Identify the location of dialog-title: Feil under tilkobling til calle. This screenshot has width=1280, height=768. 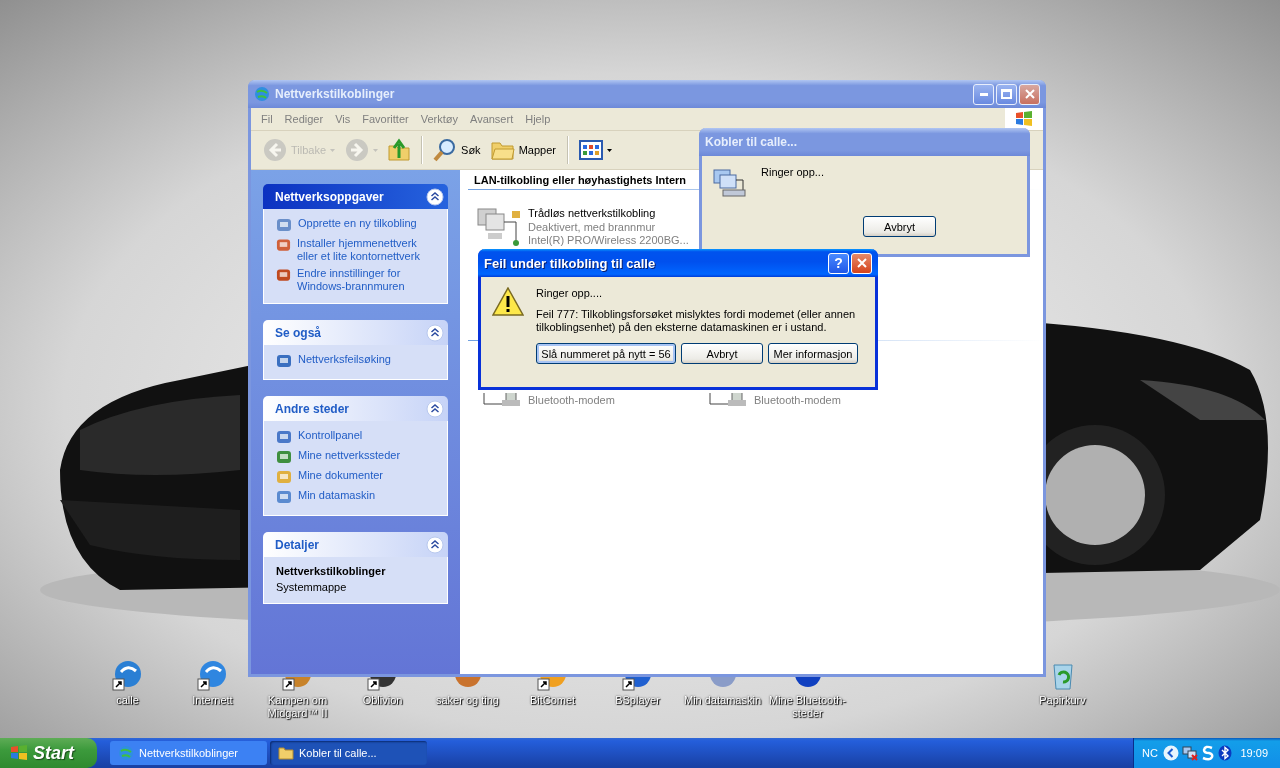
(570, 263).